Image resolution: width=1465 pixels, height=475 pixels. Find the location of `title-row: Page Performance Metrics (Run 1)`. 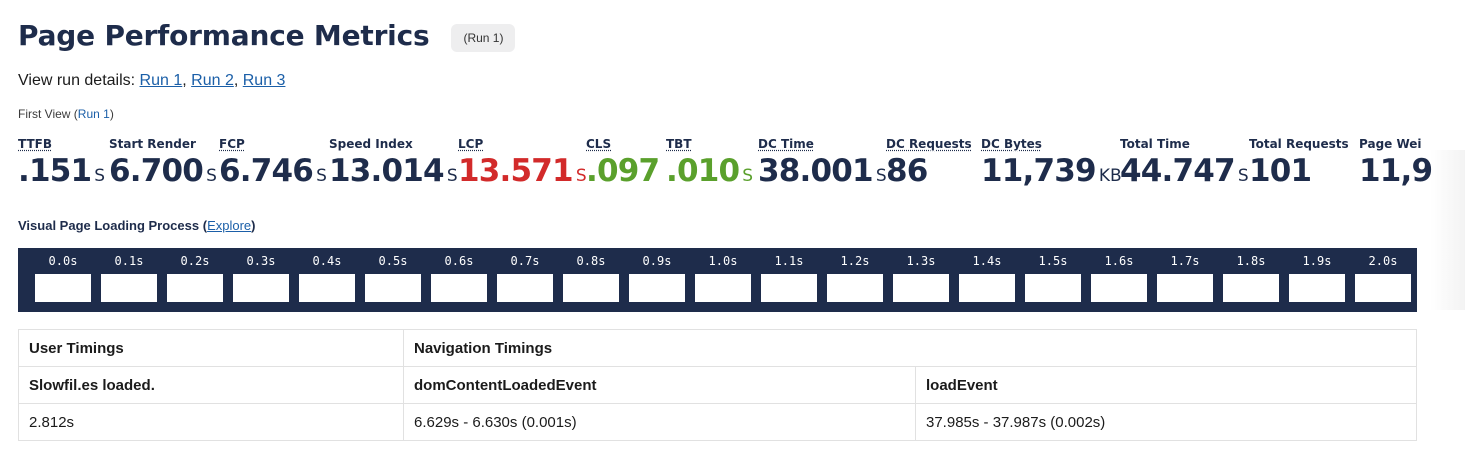

title-row: Page Performance Metrics (Run 1) is located at coordinates (267, 35).